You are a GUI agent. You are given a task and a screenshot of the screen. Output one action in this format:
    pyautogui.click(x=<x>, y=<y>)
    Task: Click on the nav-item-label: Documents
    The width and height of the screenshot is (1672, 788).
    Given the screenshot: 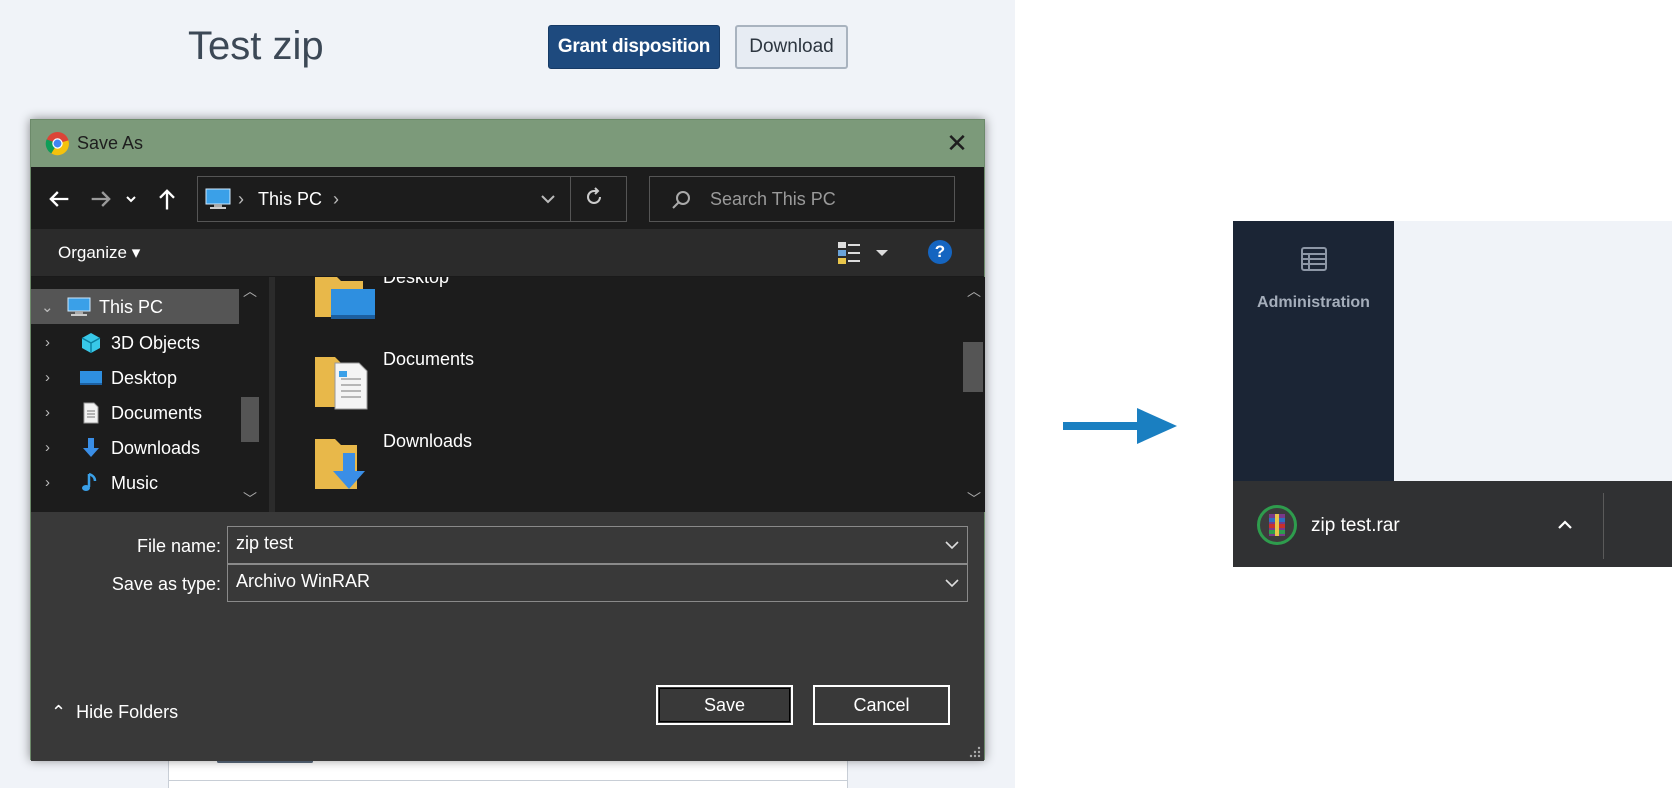 What is the action you would take?
    pyautogui.click(x=157, y=413)
    